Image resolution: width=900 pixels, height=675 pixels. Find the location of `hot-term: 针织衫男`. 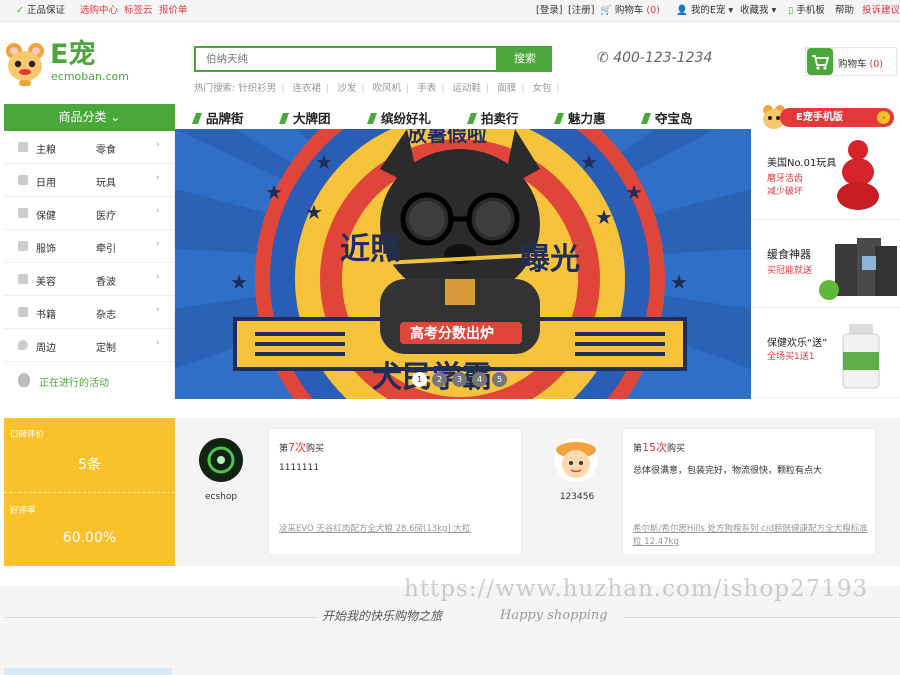

hot-term: 针织衫男 is located at coordinates (257, 88).